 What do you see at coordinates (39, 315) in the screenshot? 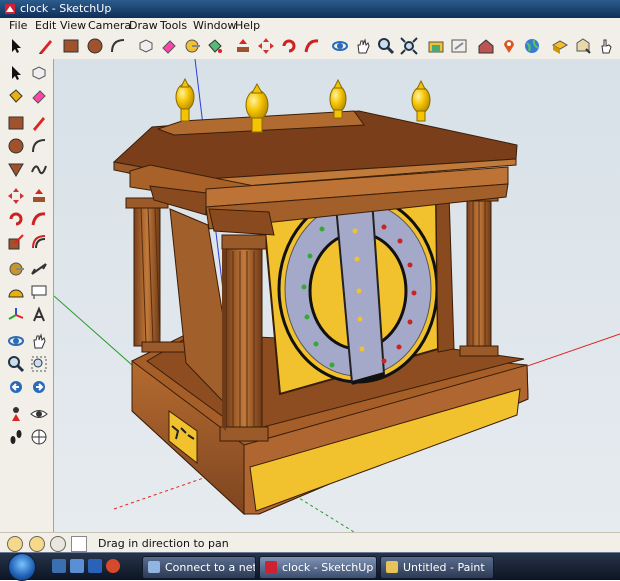
I see `palette-3dtext-button` at bounding box center [39, 315].